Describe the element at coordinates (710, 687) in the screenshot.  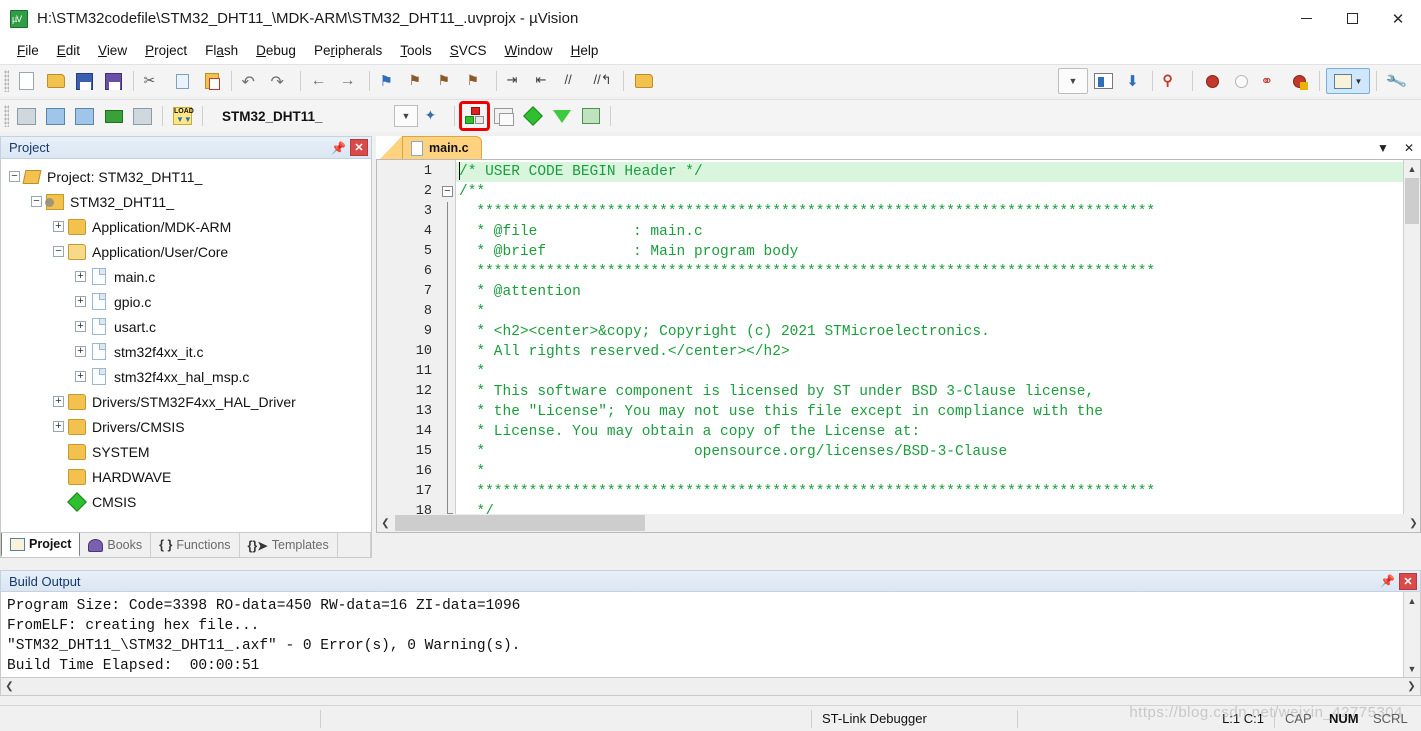
I see `build-horizontal-scrollbar: ❮ ❯` at that location.